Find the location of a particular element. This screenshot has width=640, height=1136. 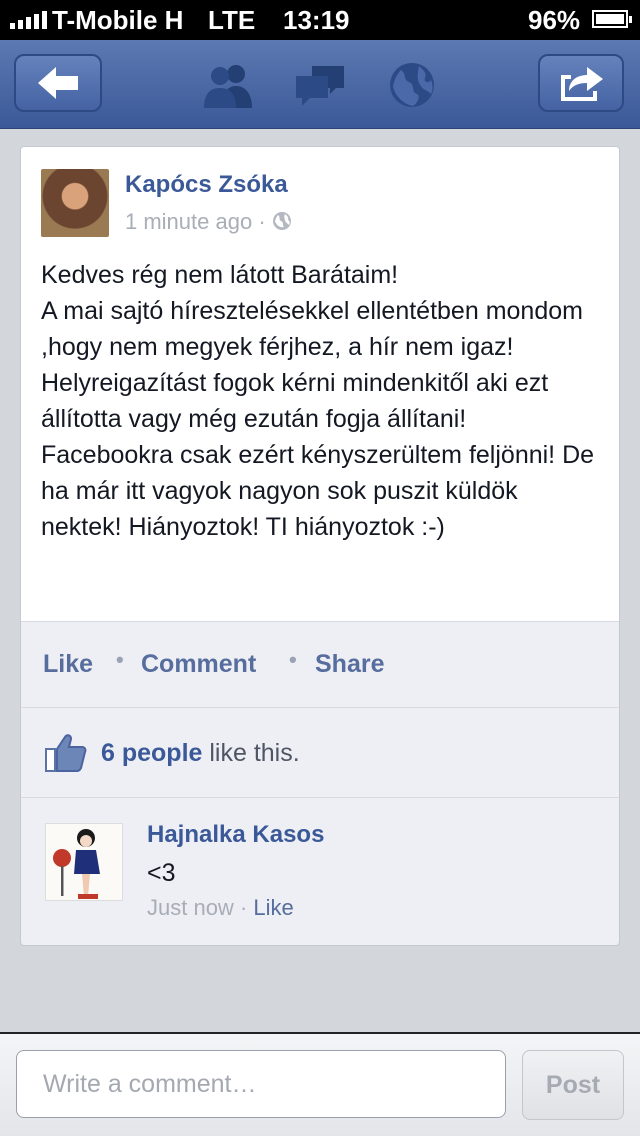

comment-meta: Just now · Like is located at coordinates (220, 908).